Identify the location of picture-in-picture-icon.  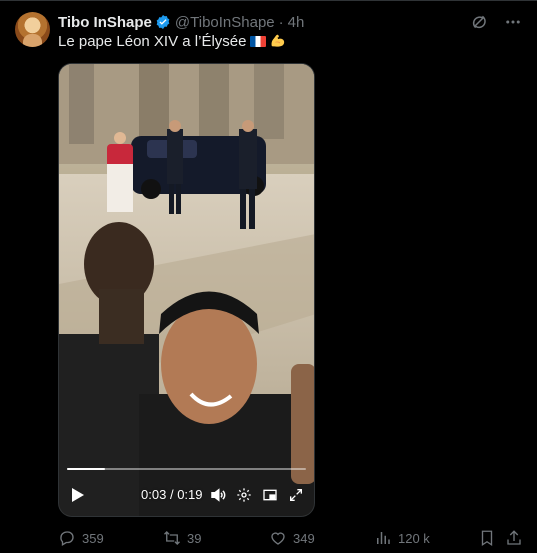
(270, 495).